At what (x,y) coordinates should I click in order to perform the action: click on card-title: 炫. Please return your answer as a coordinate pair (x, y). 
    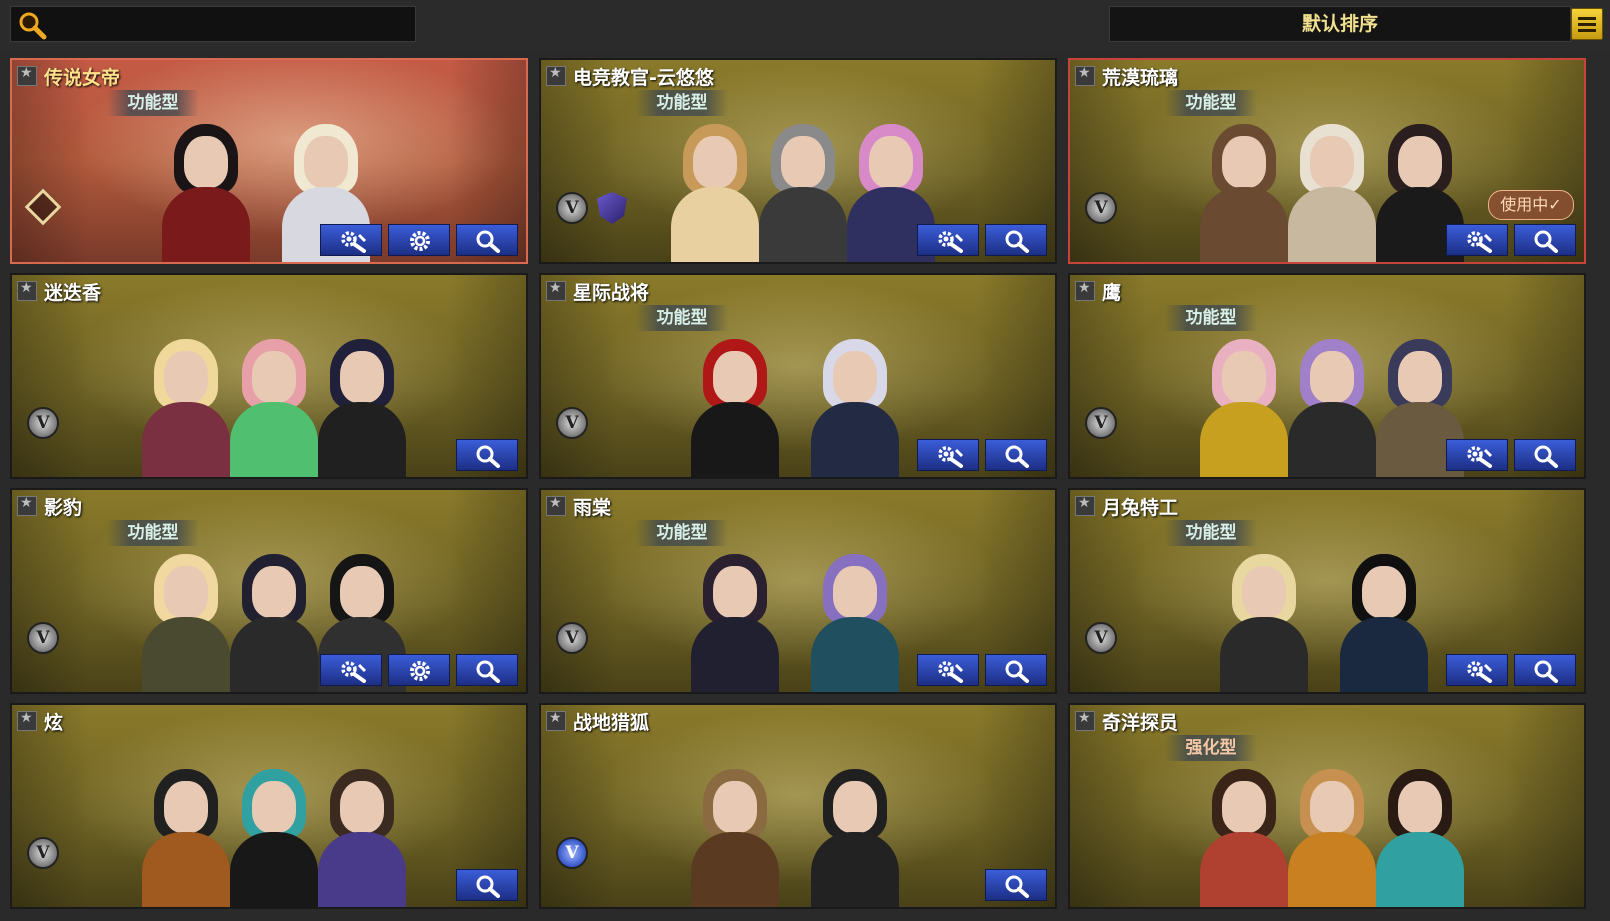
    Looking at the image, I should click on (54, 723).